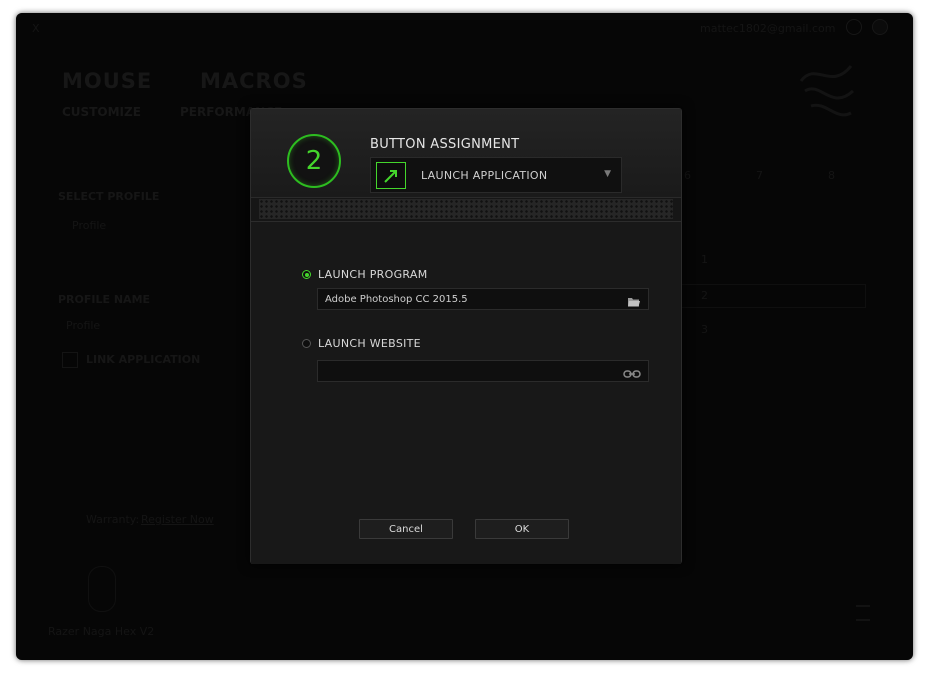  Describe the element at coordinates (306, 274) in the screenshot. I see `launch-program-radio` at that location.